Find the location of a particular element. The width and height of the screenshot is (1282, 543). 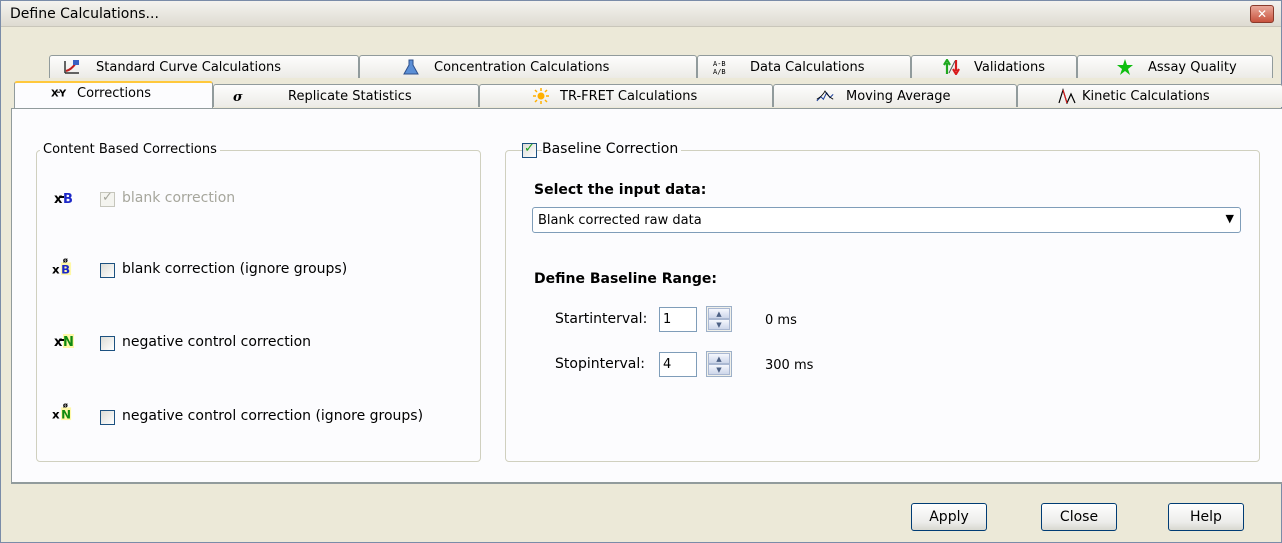

stop-interval-stepper: ▲ ▼ is located at coordinates (719, 364).